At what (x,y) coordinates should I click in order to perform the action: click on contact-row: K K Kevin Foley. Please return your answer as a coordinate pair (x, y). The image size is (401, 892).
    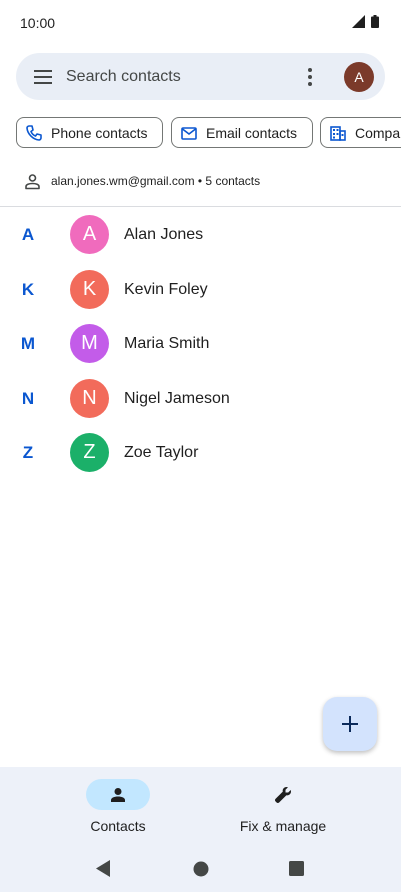
    Looking at the image, I should click on (200, 290).